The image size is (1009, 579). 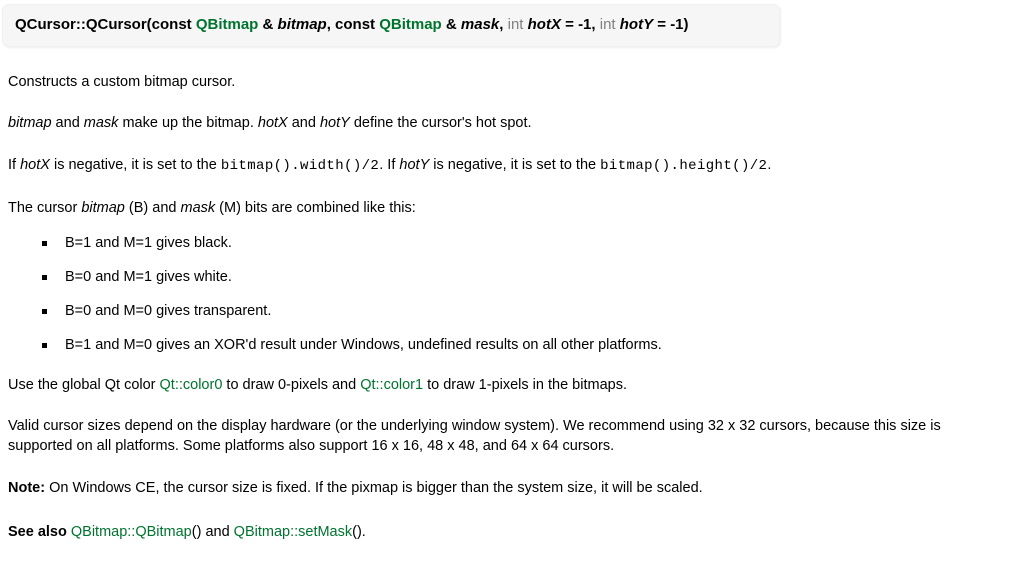 What do you see at coordinates (191, 385) in the screenshot?
I see `link-qt-color0: Qt::color0` at bounding box center [191, 385].